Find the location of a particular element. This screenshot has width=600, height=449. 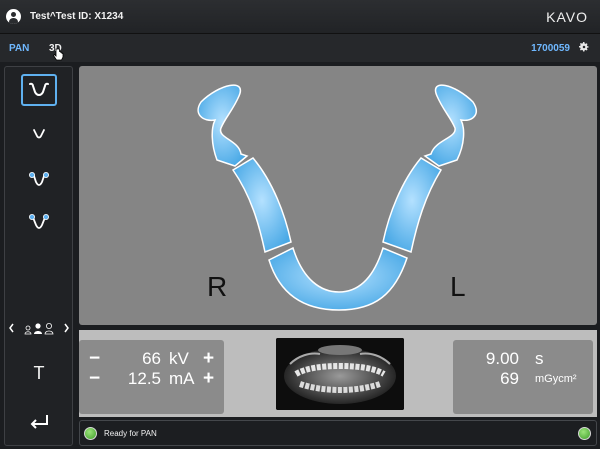

jaw-segment-left-body is located at coordinates (412, 205).